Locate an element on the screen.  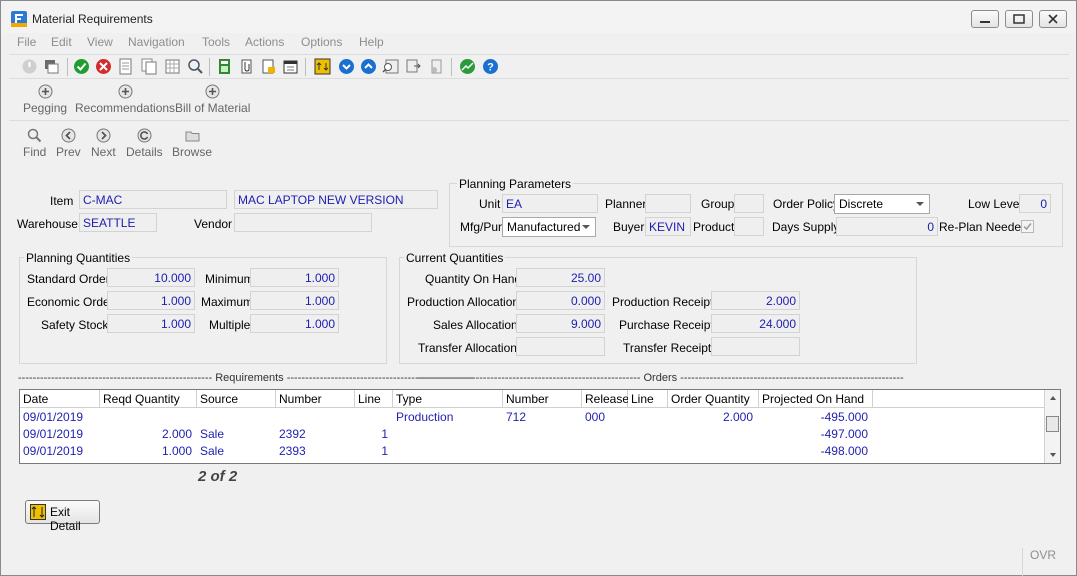
col-header-order-line: Line is located at coordinates (648, 399).